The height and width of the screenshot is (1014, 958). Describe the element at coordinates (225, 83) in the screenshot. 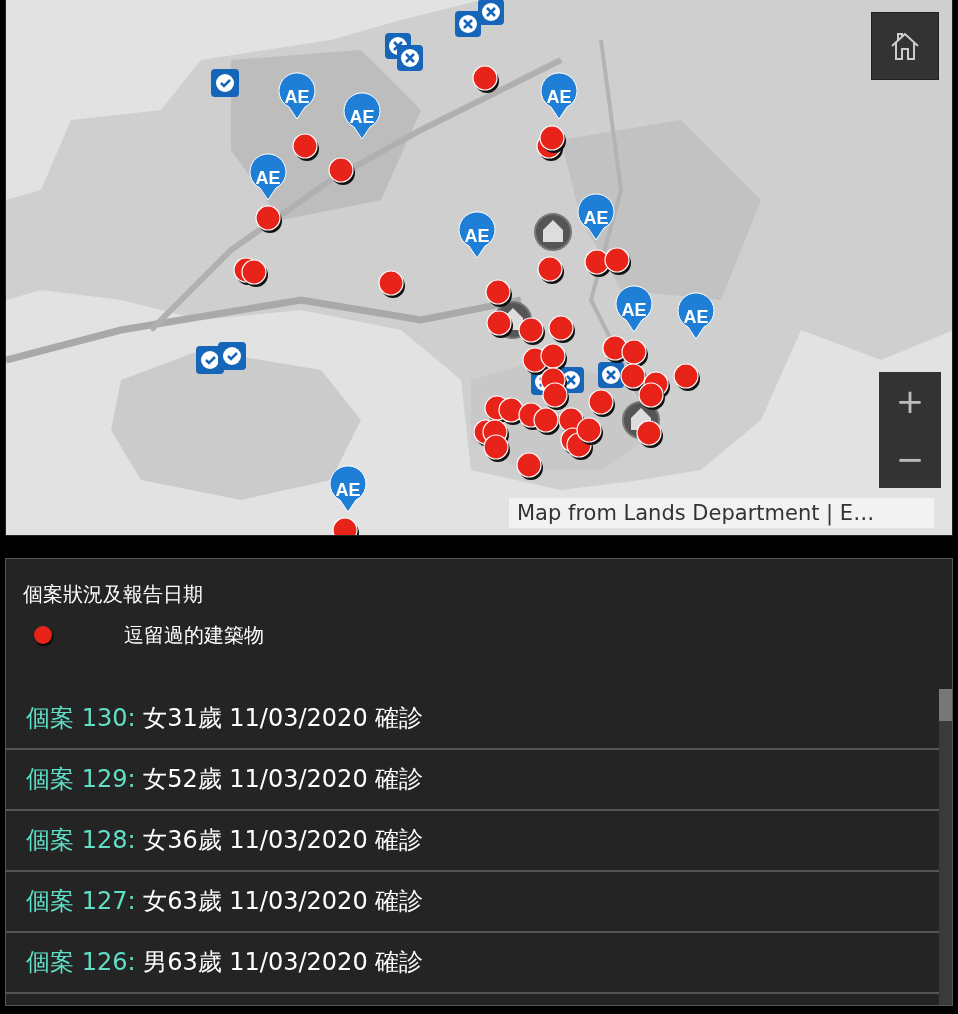

I see `check-marker-icon` at that location.